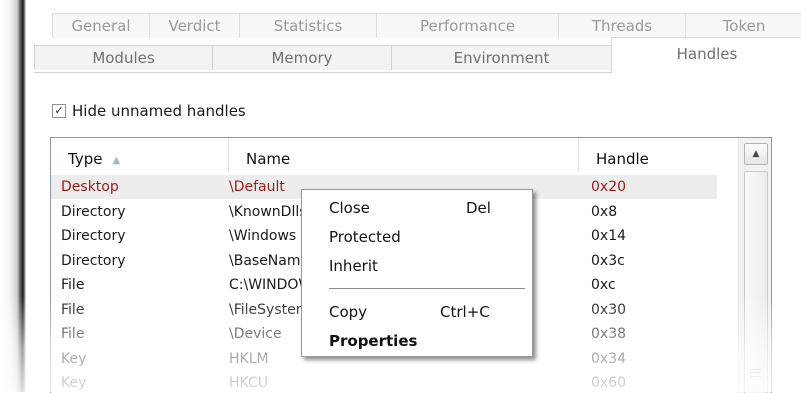  Describe the element at coordinates (465, 312) in the screenshot. I see `menu-shortcut-copy: Ctrl+C` at that location.